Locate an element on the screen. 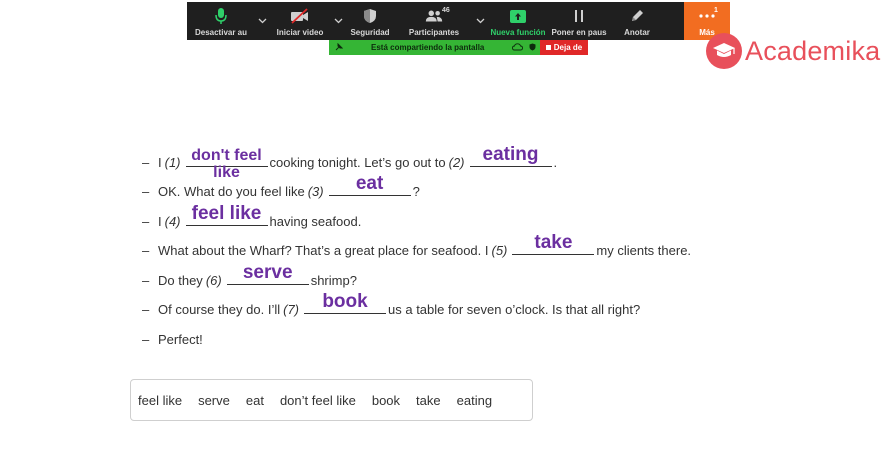 The width and height of the screenshot is (882, 455). pin-icon is located at coordinates (339, 47).